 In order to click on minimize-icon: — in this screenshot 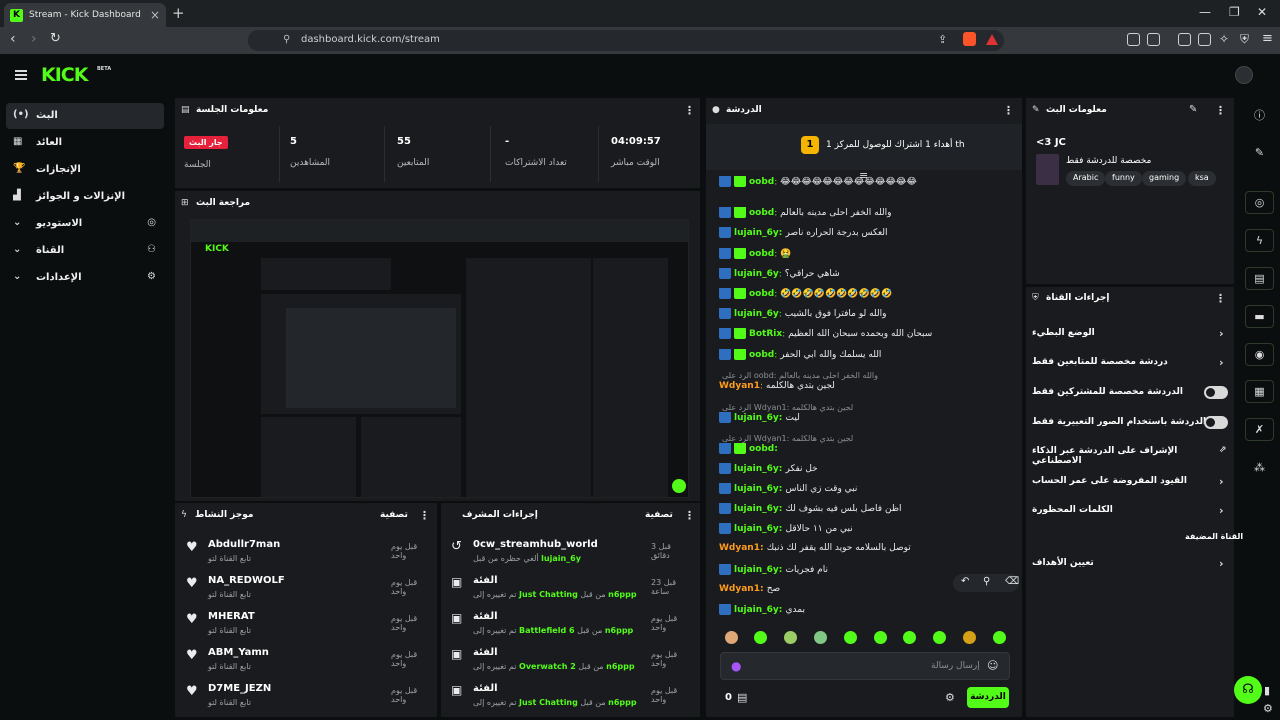, I will do `click(1205, 12)`.